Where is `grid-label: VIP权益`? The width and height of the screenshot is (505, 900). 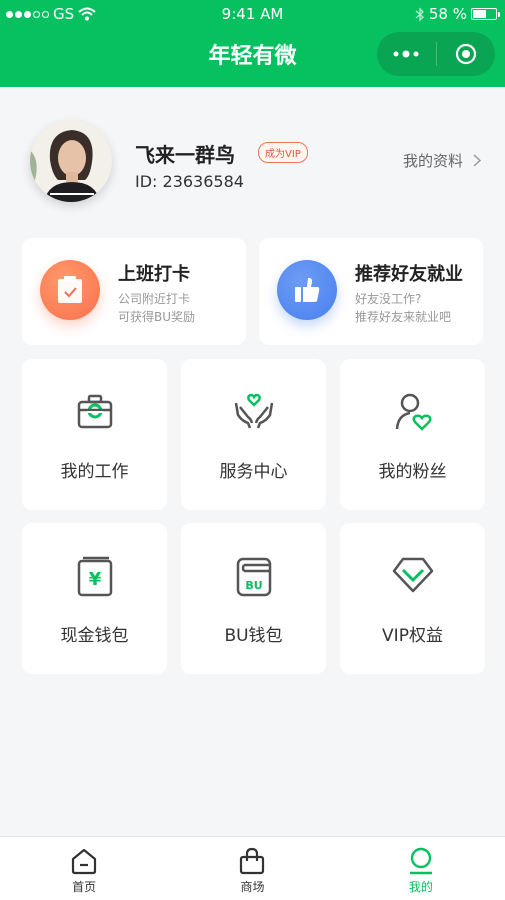
grid-label: VIP权益 is located at coordinates (412, 636).